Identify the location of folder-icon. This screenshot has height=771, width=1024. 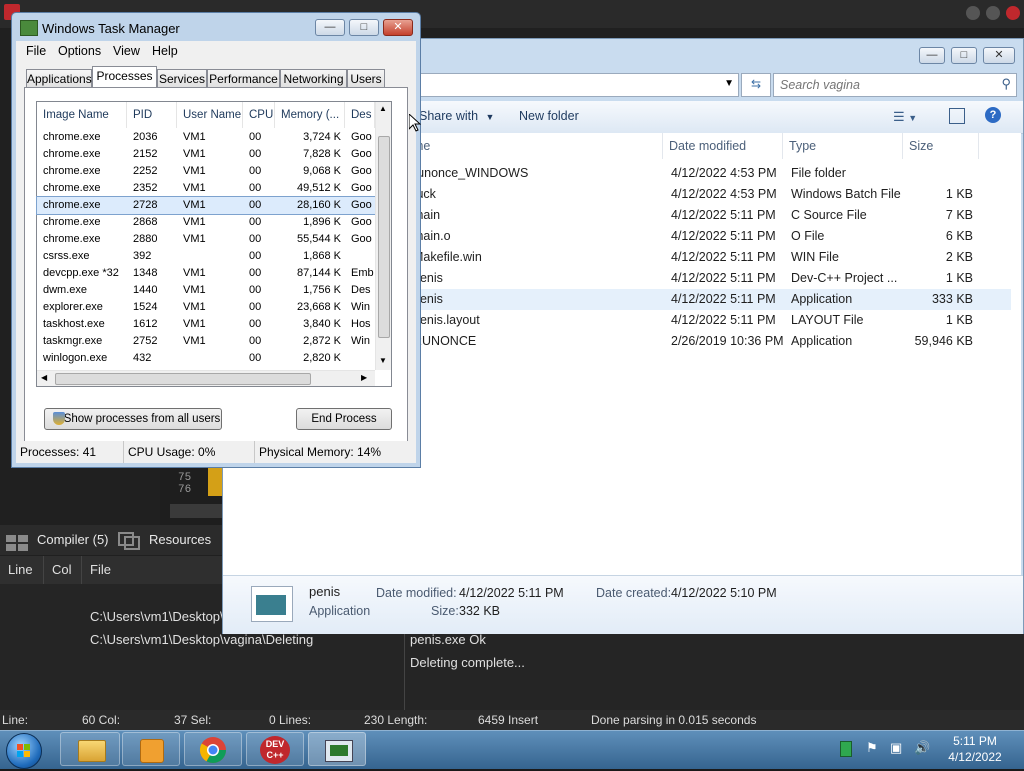
(92, 751).